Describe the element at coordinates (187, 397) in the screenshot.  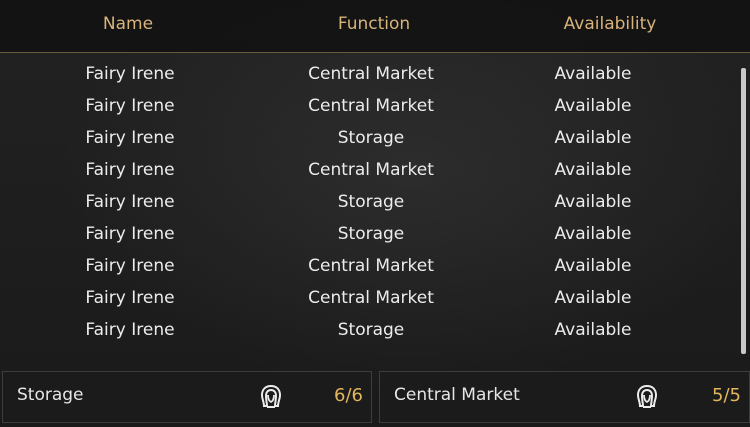
I see `storage-panel: Storage 6/6` at that location.